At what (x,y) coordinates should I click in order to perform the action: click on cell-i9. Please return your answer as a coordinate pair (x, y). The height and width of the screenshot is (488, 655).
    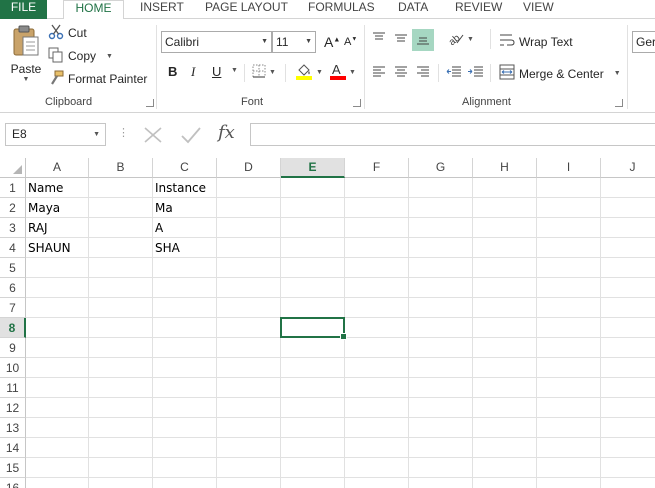
    Looking at the image, I should click on (569, 348).